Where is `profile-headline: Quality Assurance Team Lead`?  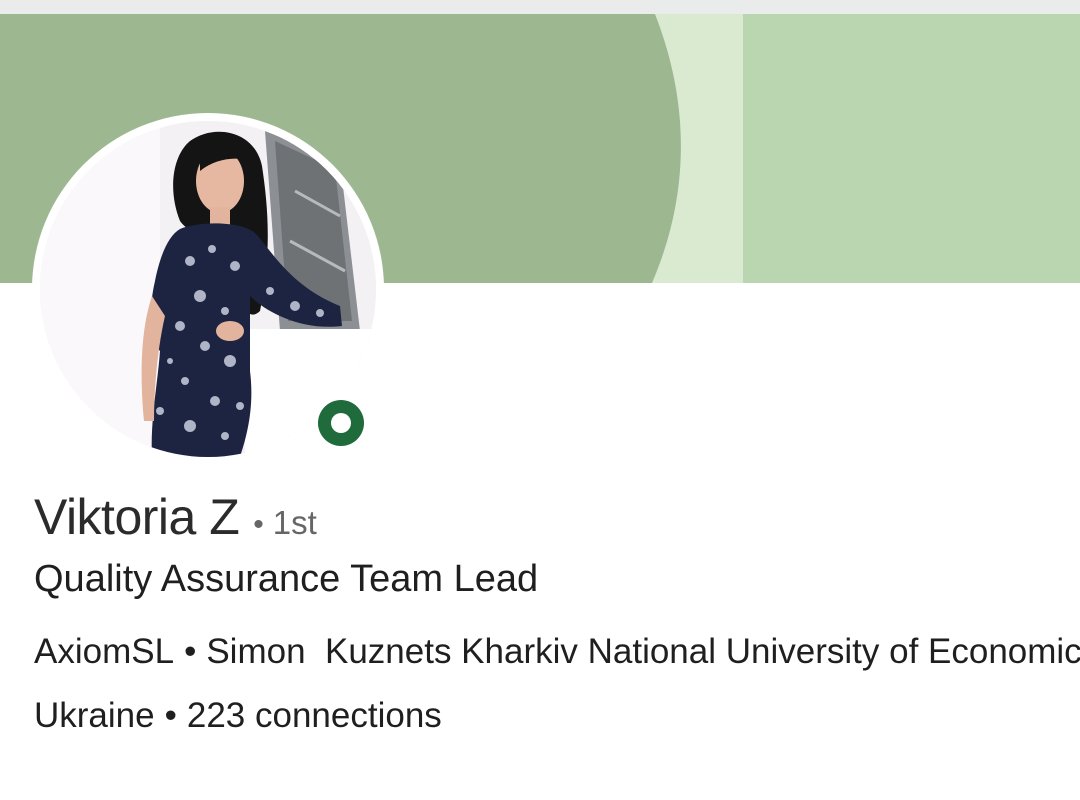 profile-headline: Quality Assurance Team Lead is located at coordinates (286, 579).